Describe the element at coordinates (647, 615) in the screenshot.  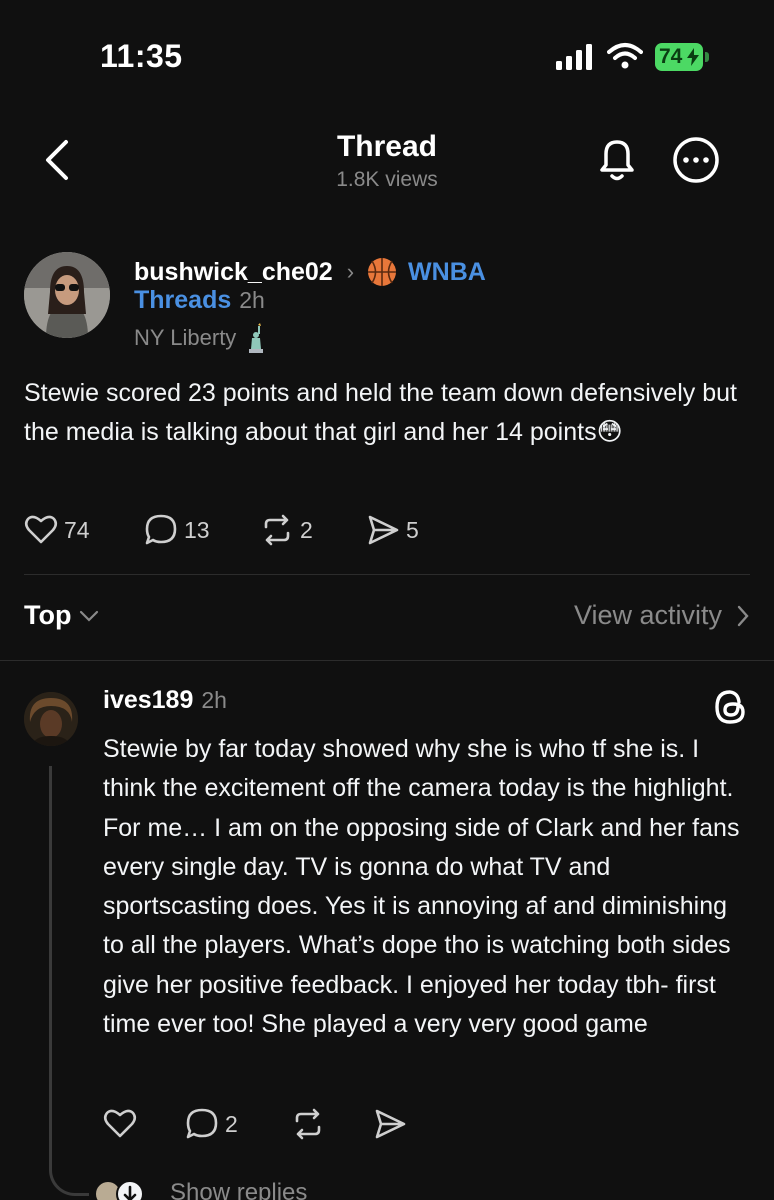
I see `view-activity-label: View activity` at that location.